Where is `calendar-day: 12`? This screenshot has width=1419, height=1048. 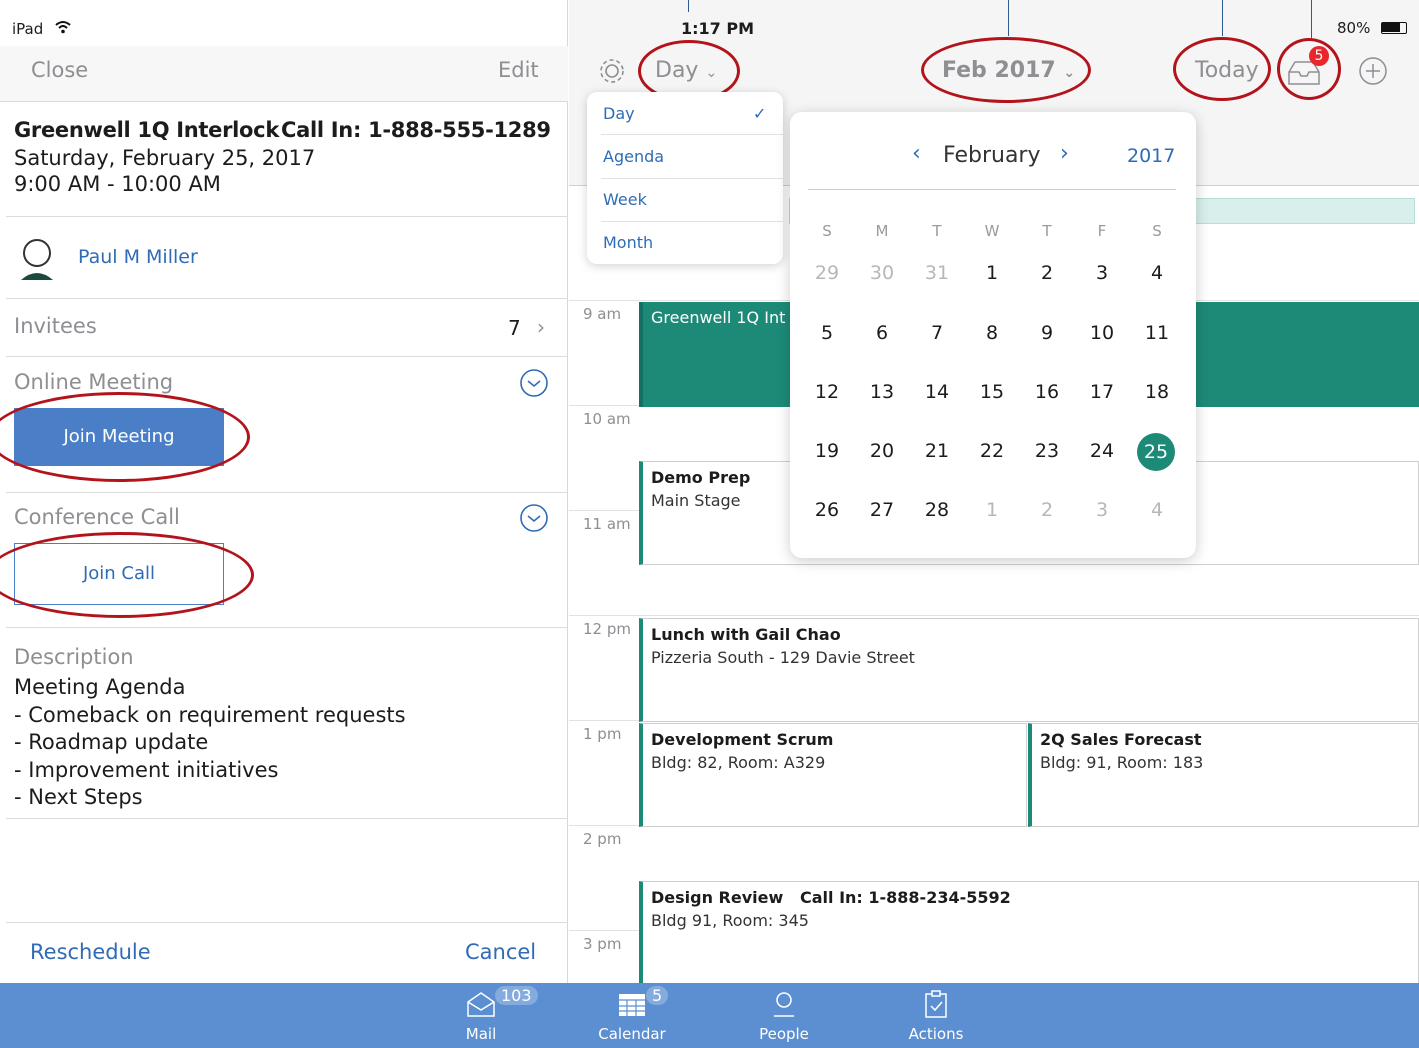 calendar-day: 12 is located at coordinates (827, 392).